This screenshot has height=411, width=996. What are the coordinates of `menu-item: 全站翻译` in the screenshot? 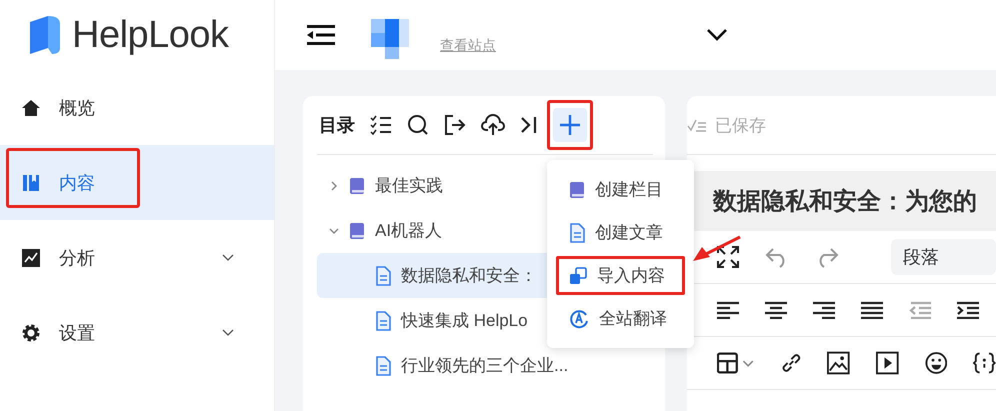 It's located at (620, 318).